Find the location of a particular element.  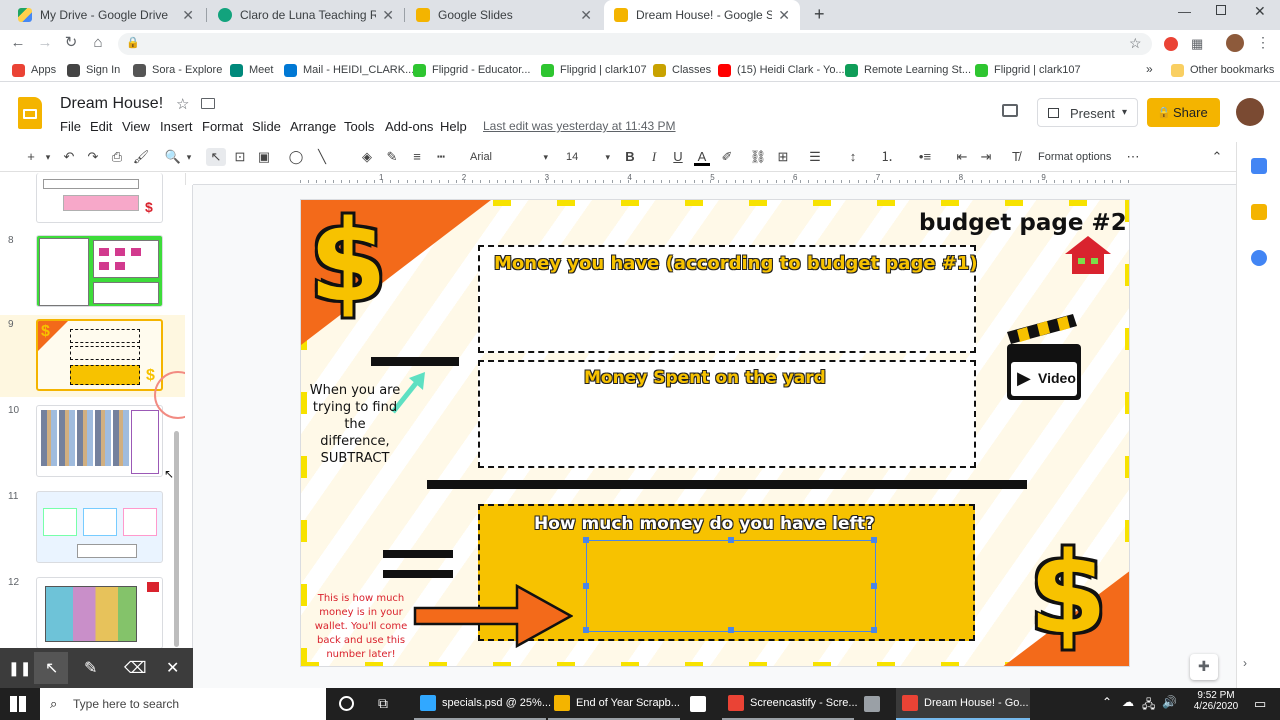

reload-icon: ↻ is located at coordinates (71, 43).